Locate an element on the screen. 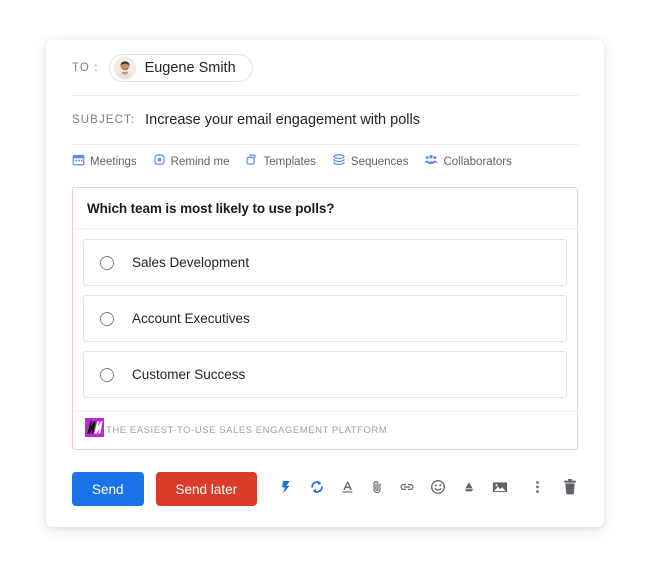 This screenshot has height=587, width=650. feature-sequences: Sequences is located at coordinates (370, 162).